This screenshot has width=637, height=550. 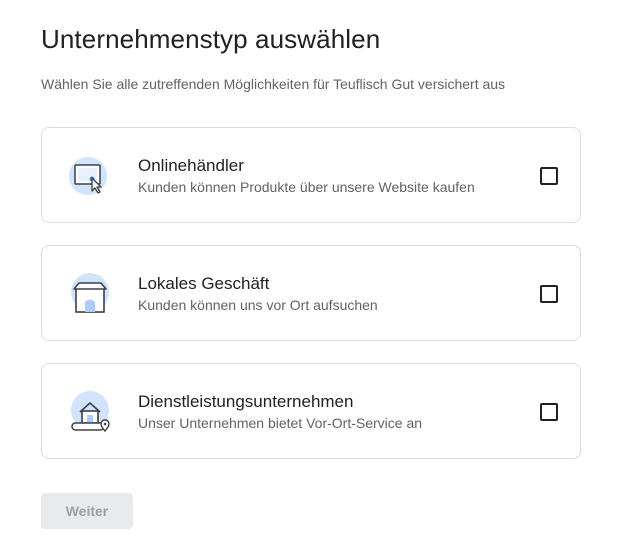 What do you see at coordinates (204, 283) in the screenshot?
I see `option-title: Lokales Geschäft` at bounding box center [204, 283].